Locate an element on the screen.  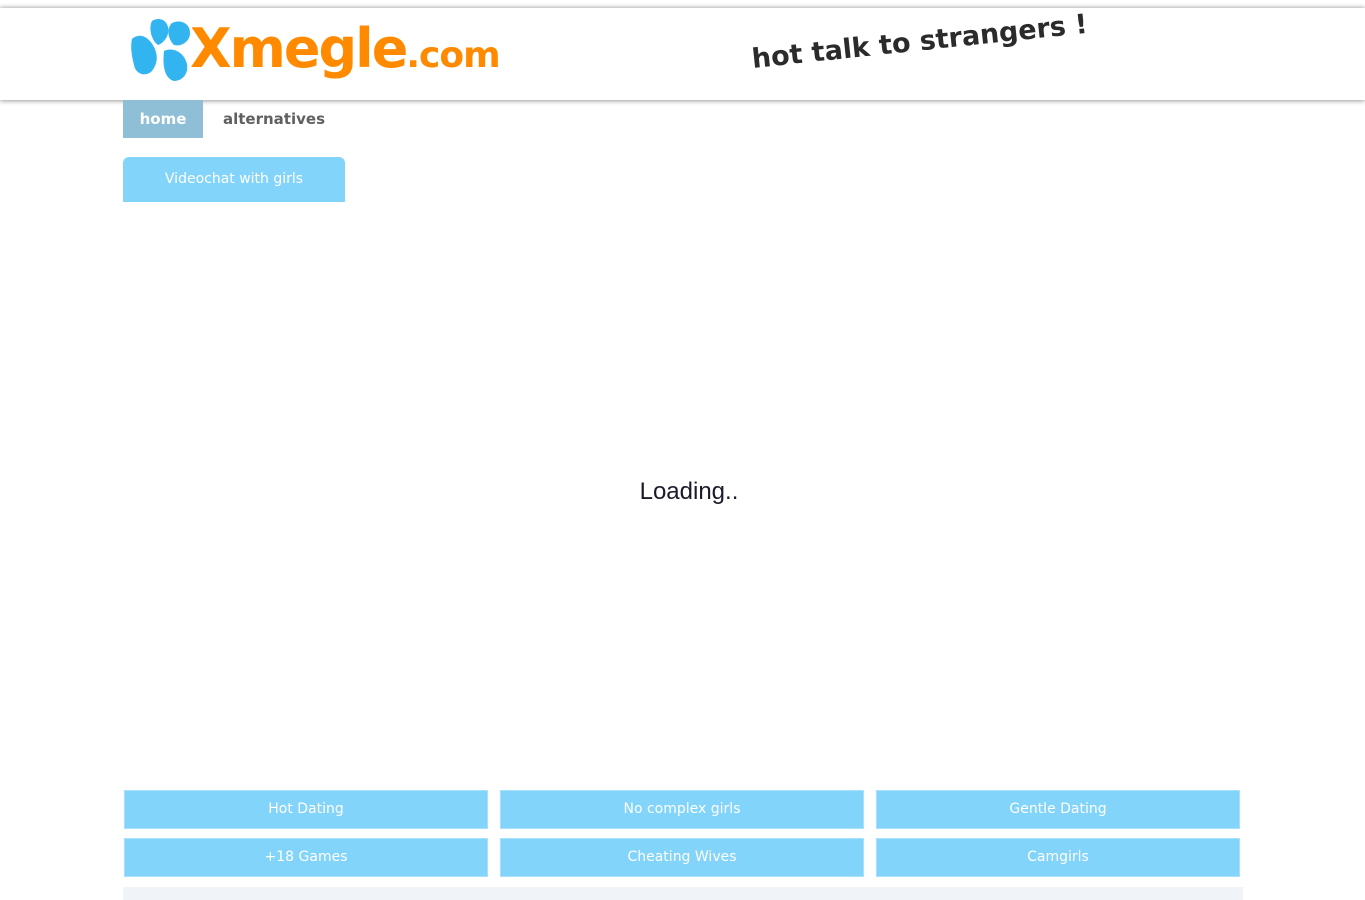
nav-item-alternatives: alternatives is located at coordinates (274, 119).